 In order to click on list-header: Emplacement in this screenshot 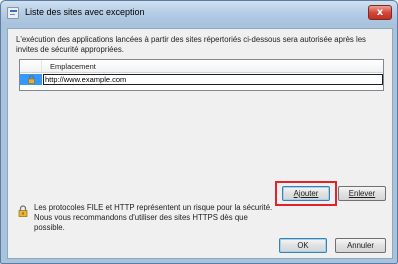, I will do `click(201, 66)`.